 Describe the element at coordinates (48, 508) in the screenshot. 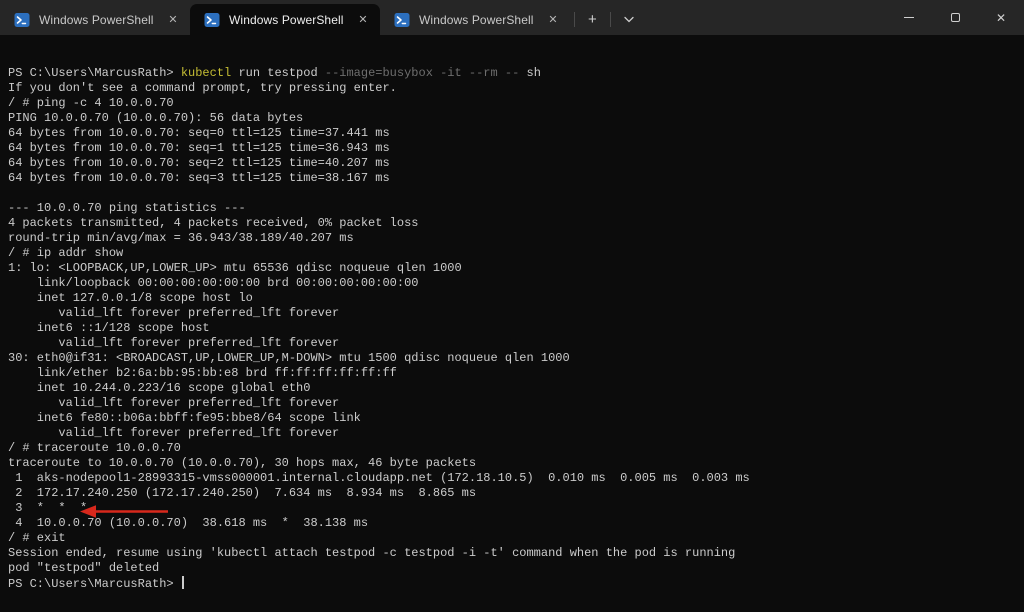

I see `terminal-line: 3 * * *` at that location.